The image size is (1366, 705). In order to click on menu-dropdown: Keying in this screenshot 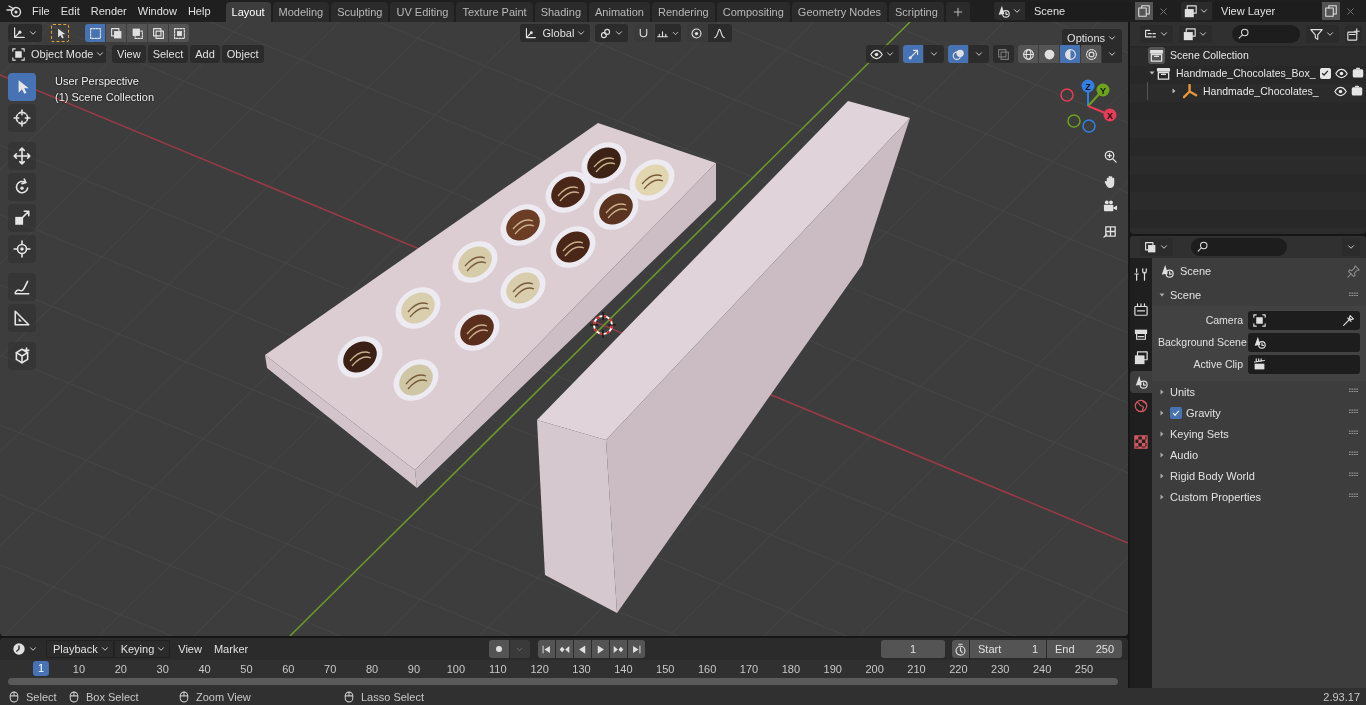, I will do `click(142, 649)`.